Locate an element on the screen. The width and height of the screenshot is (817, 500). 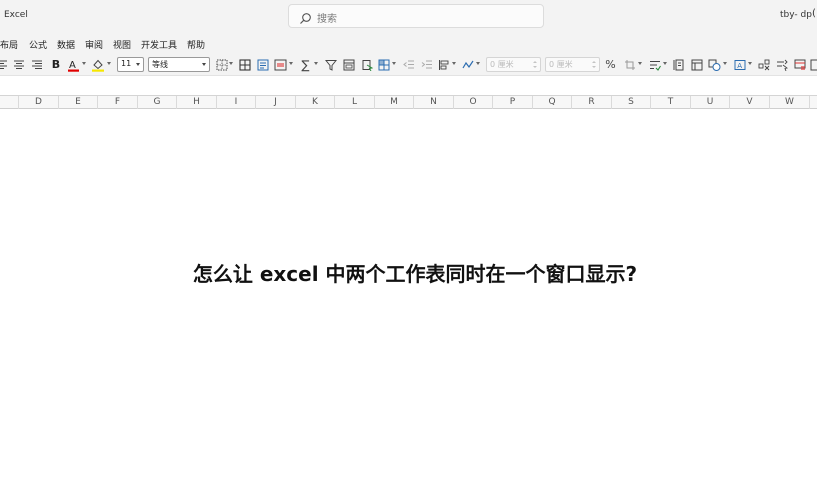
column-header: K is located at coordinates (314, 102).